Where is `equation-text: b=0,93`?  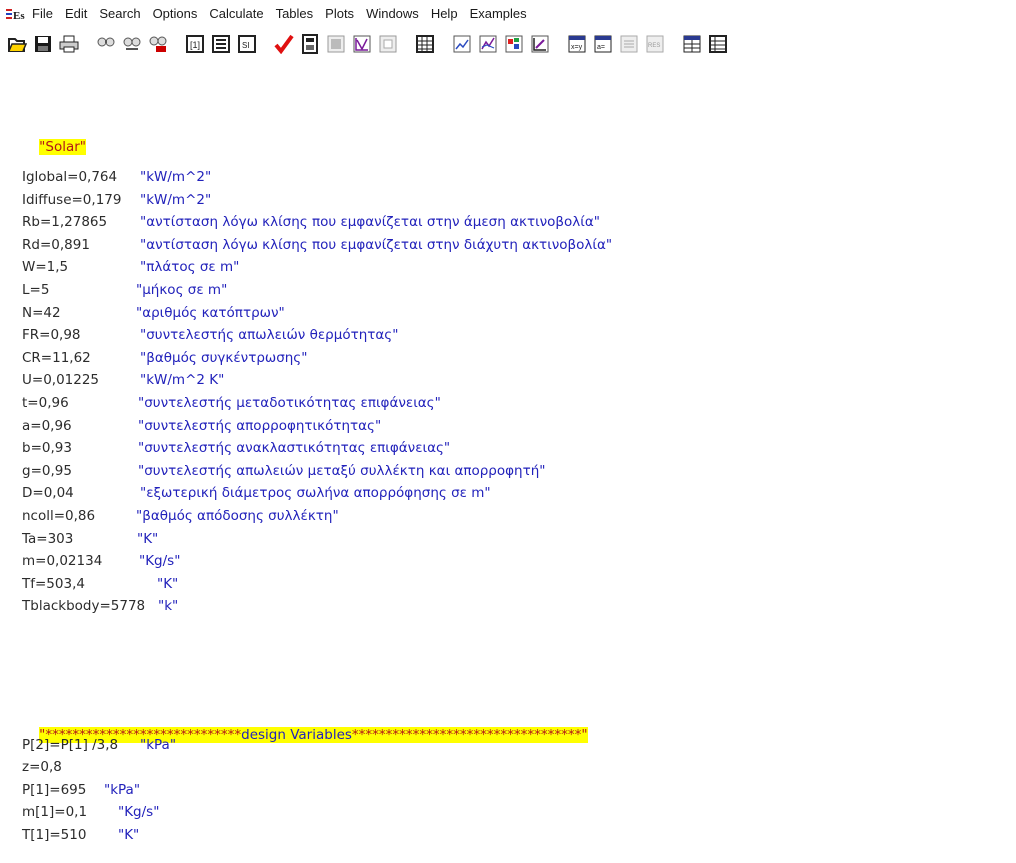
equation-text: b=0,93 is located at coordinates (47, 448).